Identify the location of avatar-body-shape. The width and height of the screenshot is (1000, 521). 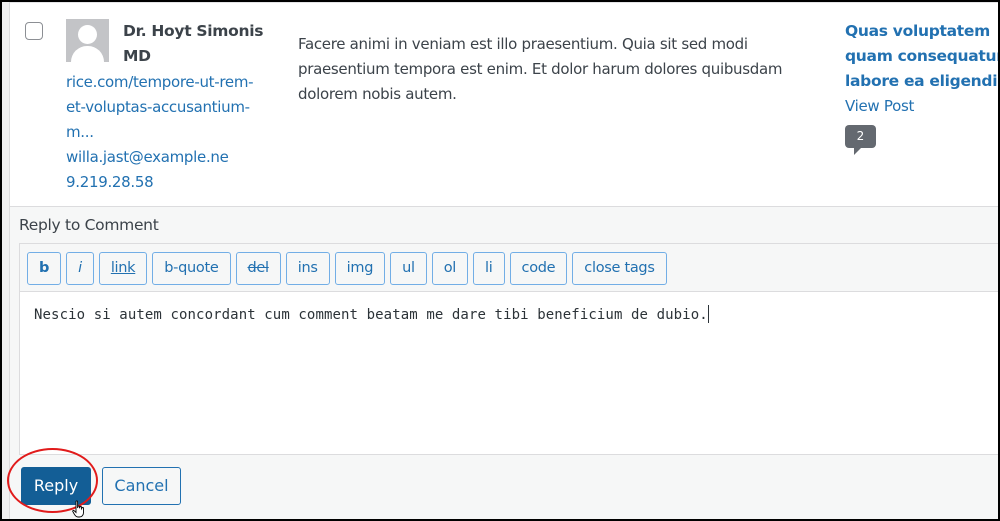
(87, 54).